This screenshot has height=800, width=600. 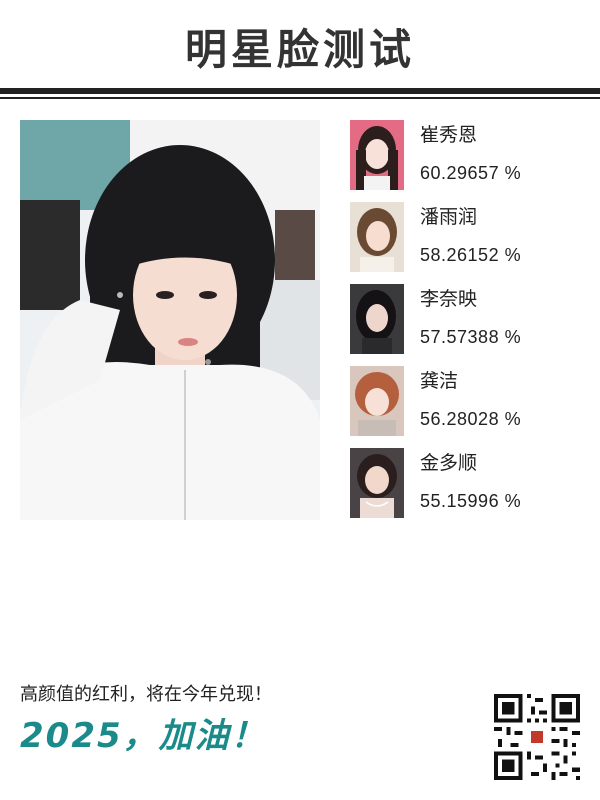 What do you see at coordinates (300, 91) in the screenshot?
I see `divider-thick` at bounding box center [300, 91].